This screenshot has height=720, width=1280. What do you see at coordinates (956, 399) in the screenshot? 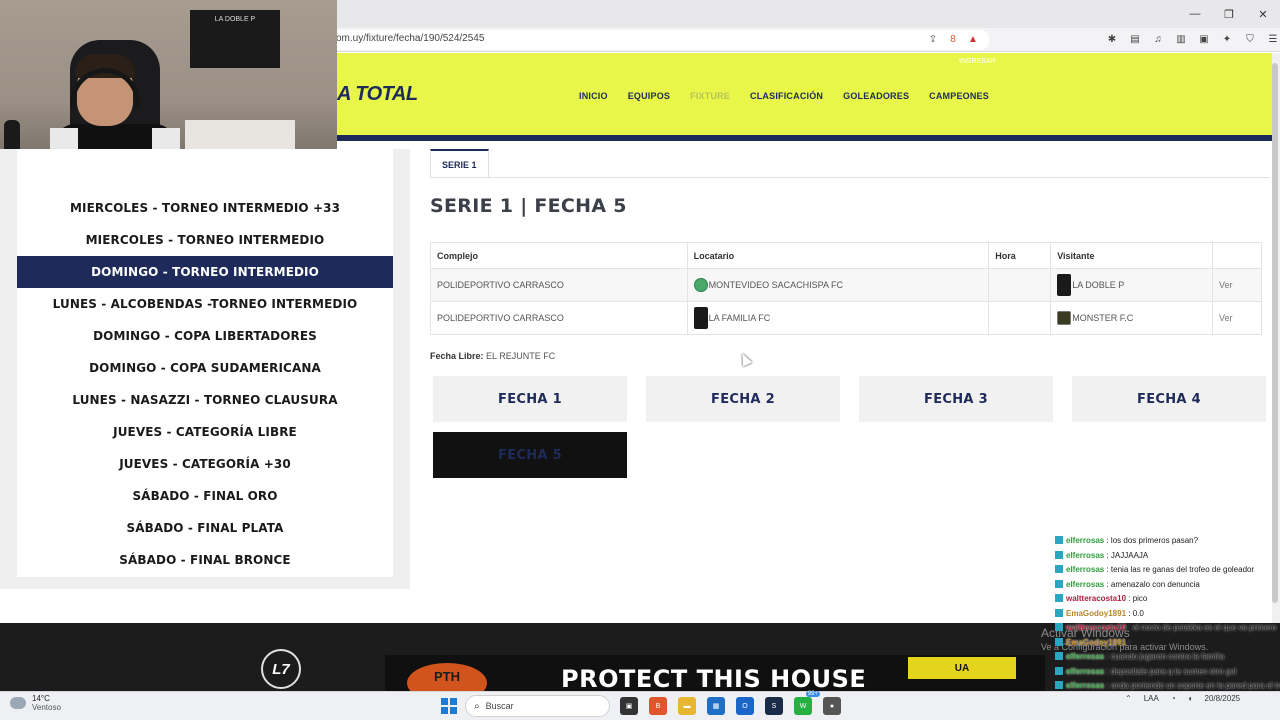
I see `fecha-3-button: FECHA 3` at bounding box center [956, 399].